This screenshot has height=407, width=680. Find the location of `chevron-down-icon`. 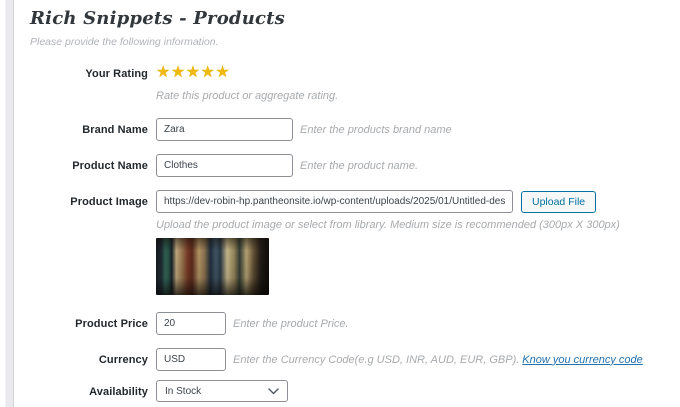

chevron-down-icon is located at coordinates (273, 391).